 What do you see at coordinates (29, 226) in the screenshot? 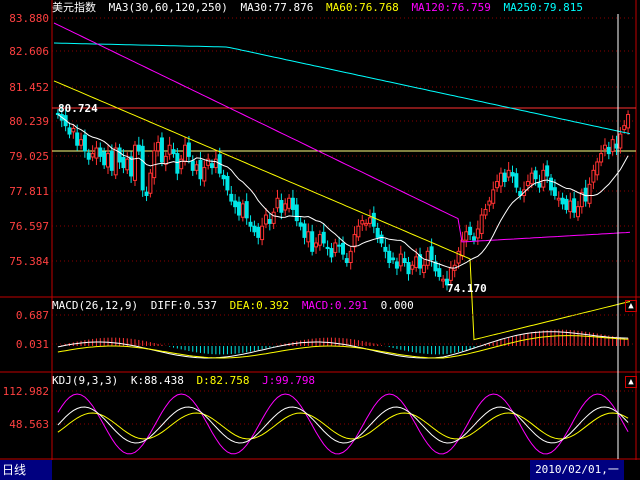
I see `y-tick-label: 76.597` at bounding box center [29, 226].